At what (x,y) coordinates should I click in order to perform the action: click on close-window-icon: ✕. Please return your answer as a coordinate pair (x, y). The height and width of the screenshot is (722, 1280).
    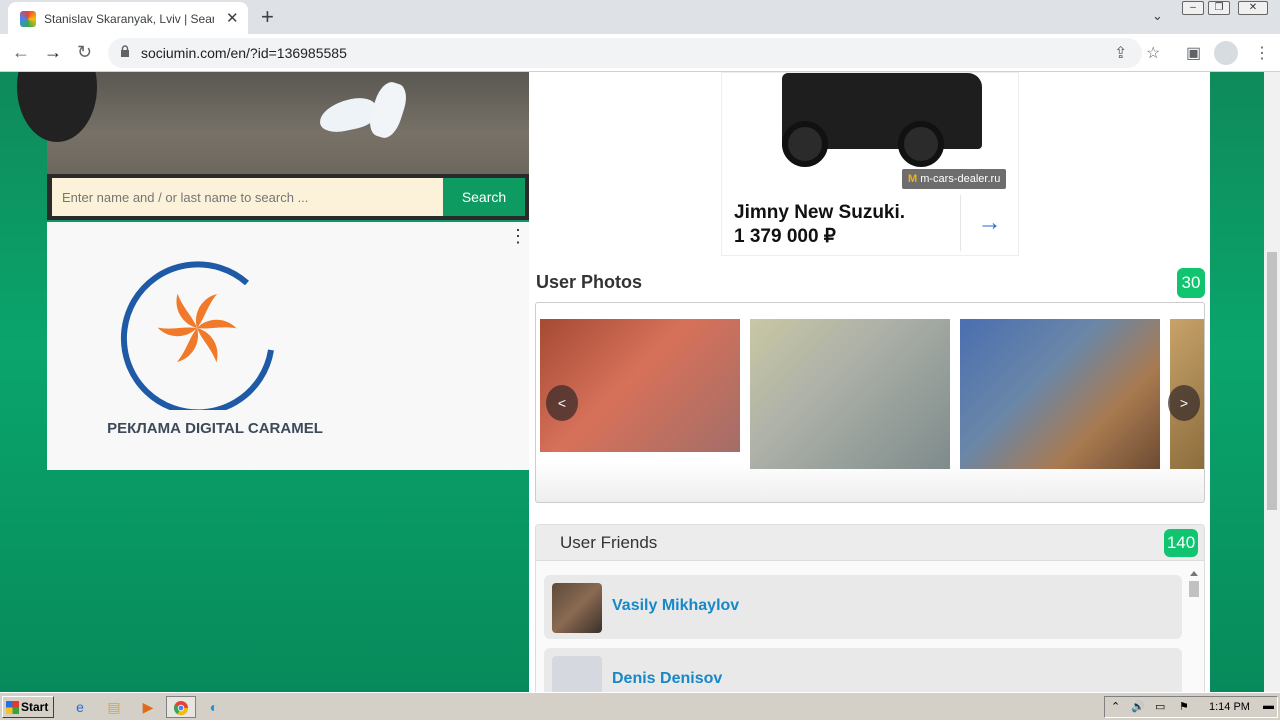
    Looking at the image, I should click on (1253, 8).